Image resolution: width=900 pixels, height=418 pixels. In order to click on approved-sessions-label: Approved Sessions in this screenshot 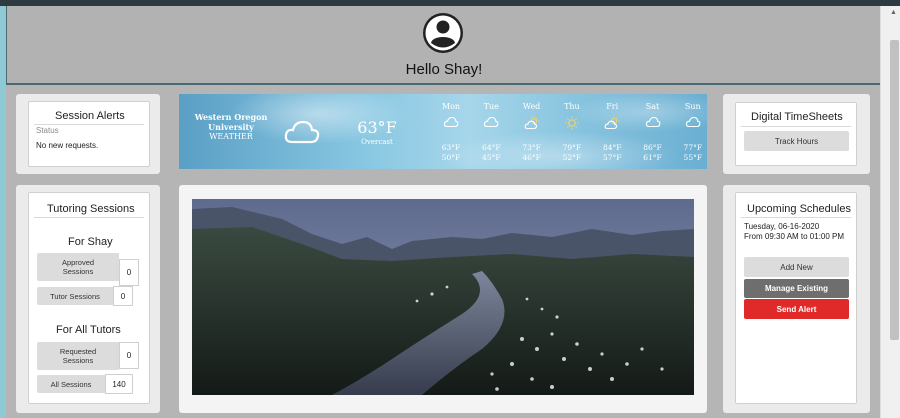, I will do `click(78, 267)`.